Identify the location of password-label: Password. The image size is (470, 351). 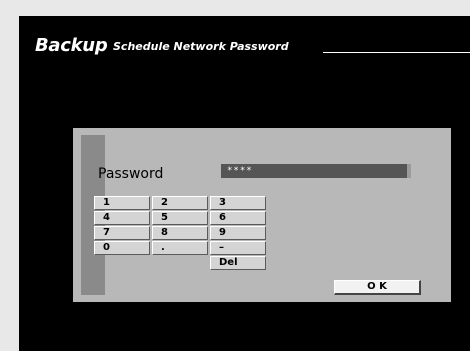
(131, 174).